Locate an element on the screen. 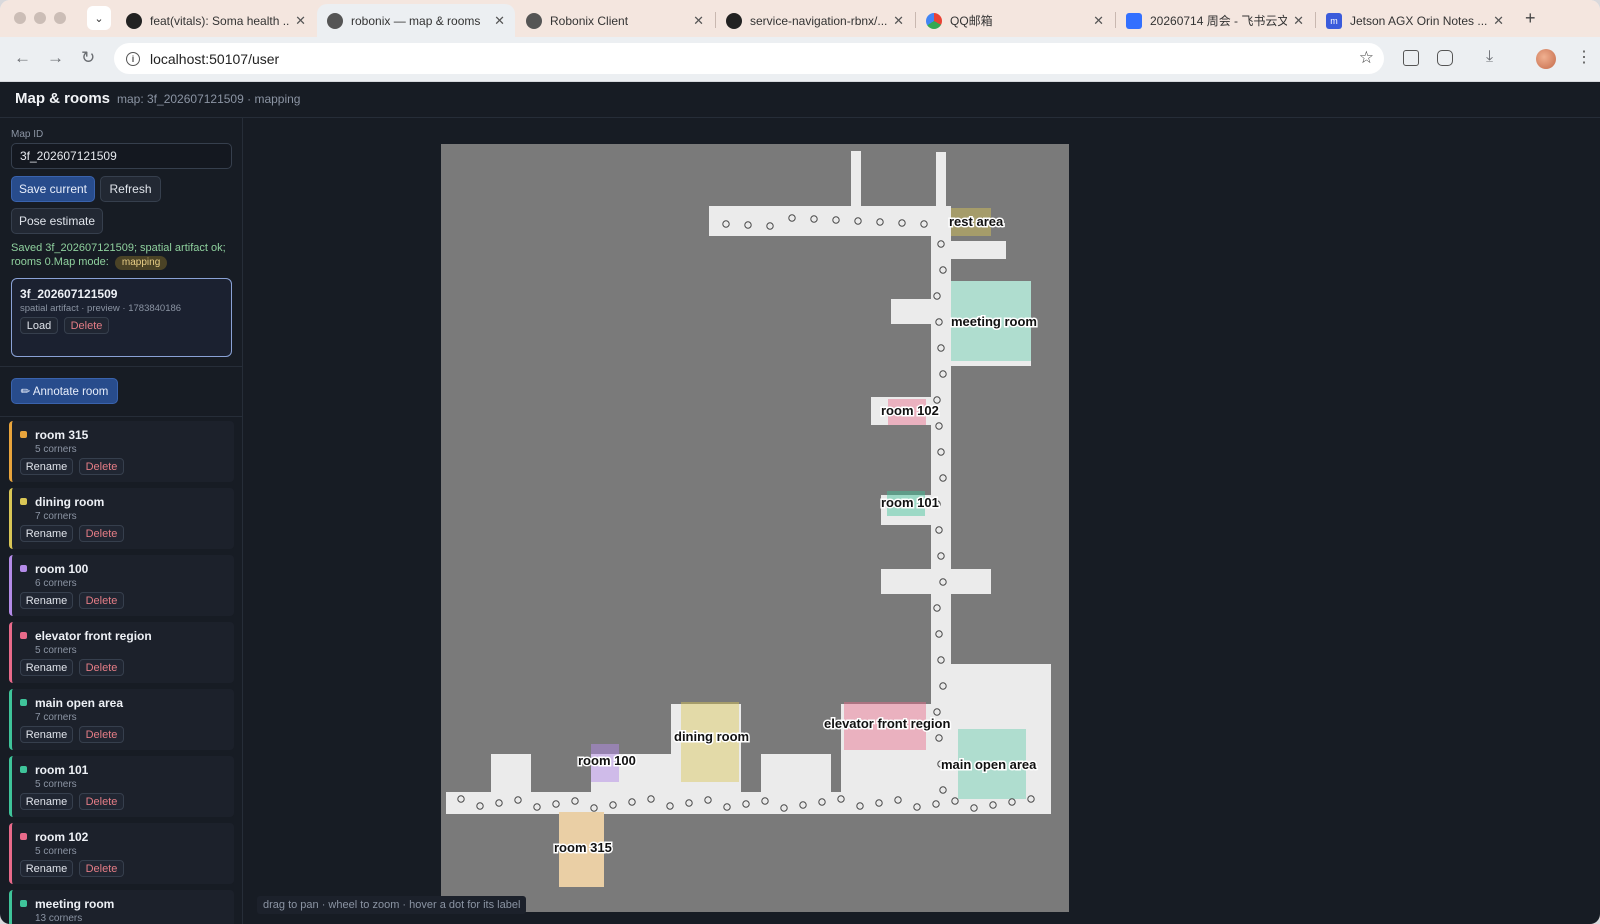 The height and width of the screenshot is (924, 1600). map-label-room-102: room 102 is located at coordinates (910, 410).